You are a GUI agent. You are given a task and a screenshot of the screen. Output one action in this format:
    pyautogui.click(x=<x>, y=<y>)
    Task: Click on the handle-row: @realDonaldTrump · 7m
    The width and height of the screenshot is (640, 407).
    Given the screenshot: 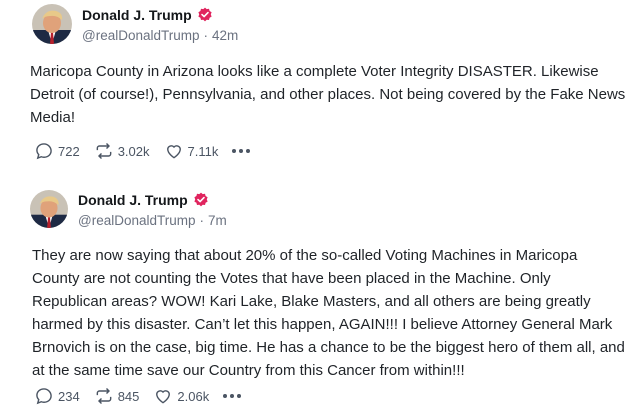 What is the action you would take?
    pyautogui.click(x=152, y=220)
    